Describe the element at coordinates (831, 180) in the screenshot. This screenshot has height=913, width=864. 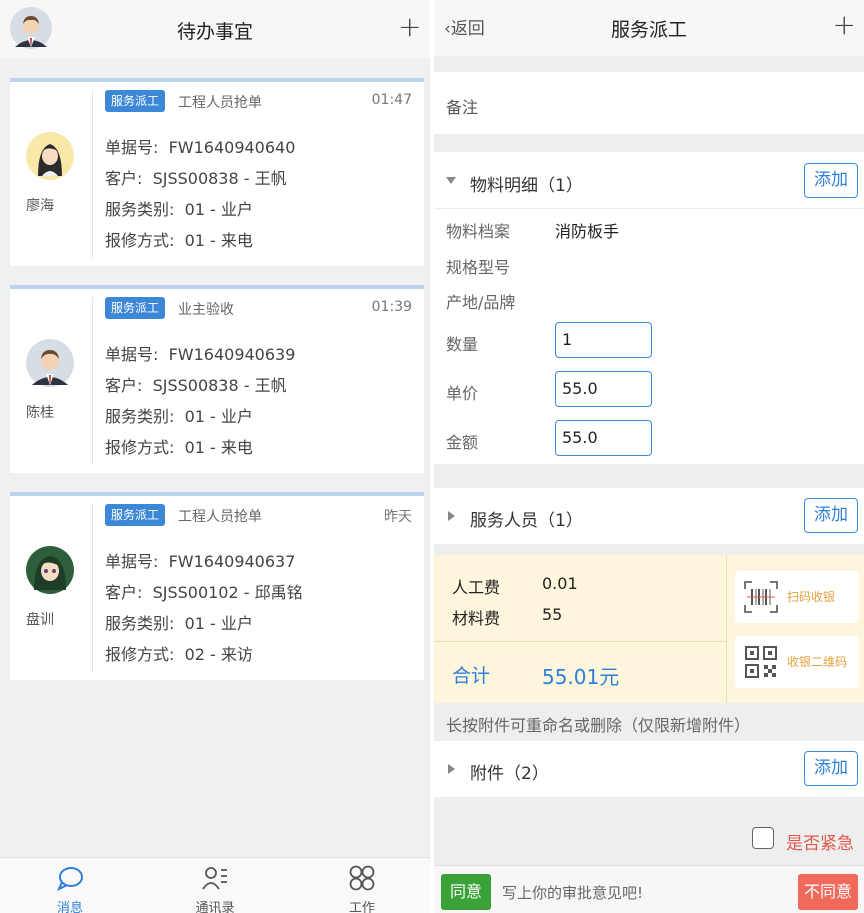
I see `add-material-button: 添加` at that location.